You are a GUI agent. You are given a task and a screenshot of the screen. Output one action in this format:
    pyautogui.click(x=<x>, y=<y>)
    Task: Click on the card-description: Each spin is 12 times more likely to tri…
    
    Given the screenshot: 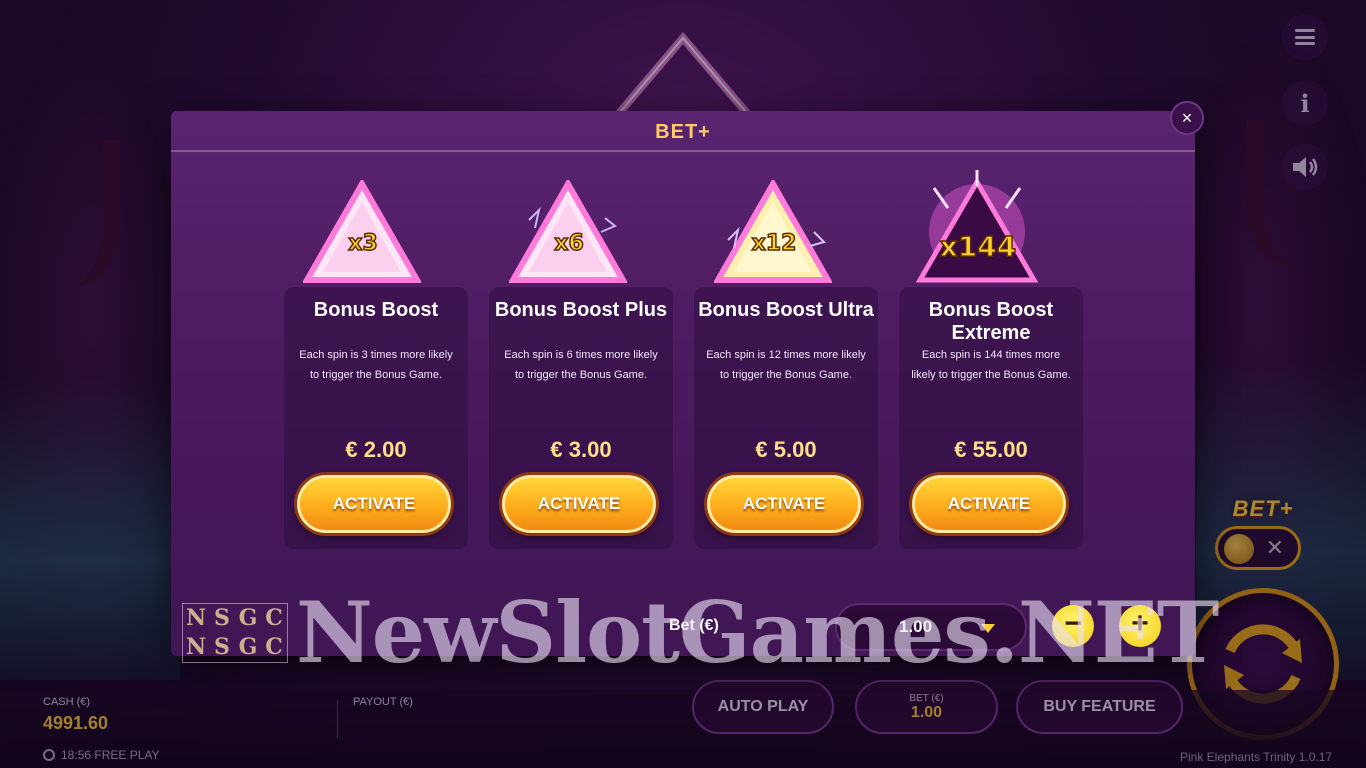 What is the action you would take?
    pyautogui.click(x=786, y=365)
    